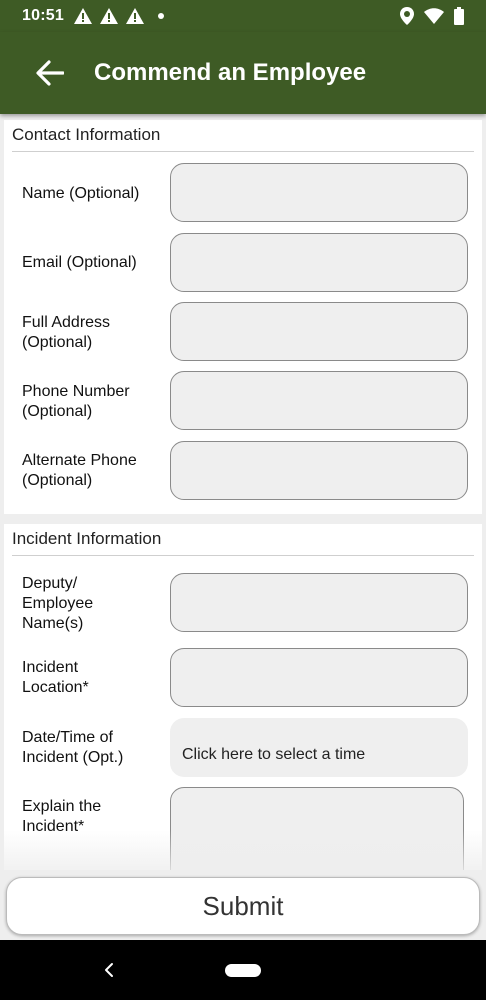 The width and height of the screenshot is (486, 1000). What do you see at coordinates (81, 193) in the screenshot?
I see `name-label: Name (Optional)` at bounding box center [81, 193].